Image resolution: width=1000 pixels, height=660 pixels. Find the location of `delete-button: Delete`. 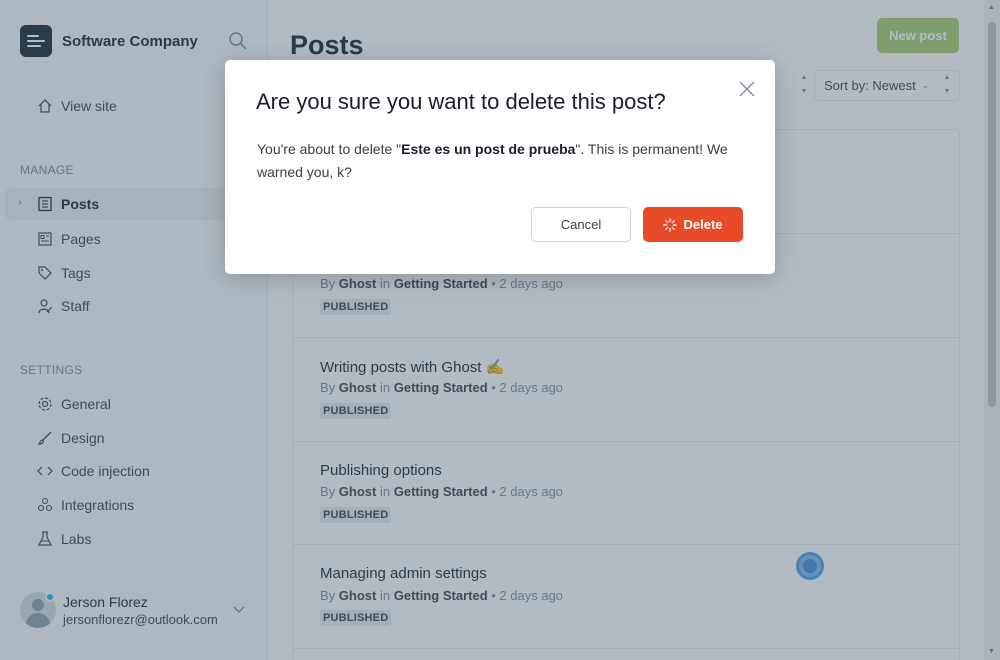

delete-button: Delete is located at coordinates (693, 224).